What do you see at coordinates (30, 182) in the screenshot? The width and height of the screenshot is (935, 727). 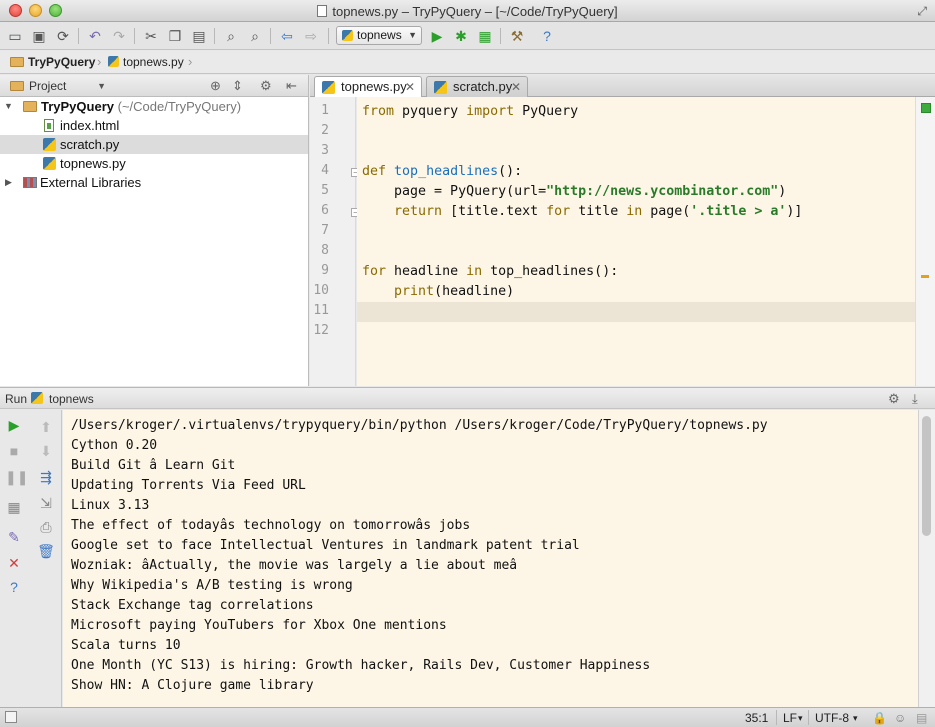 I see `library-icon` at bounding box center [30, 182].